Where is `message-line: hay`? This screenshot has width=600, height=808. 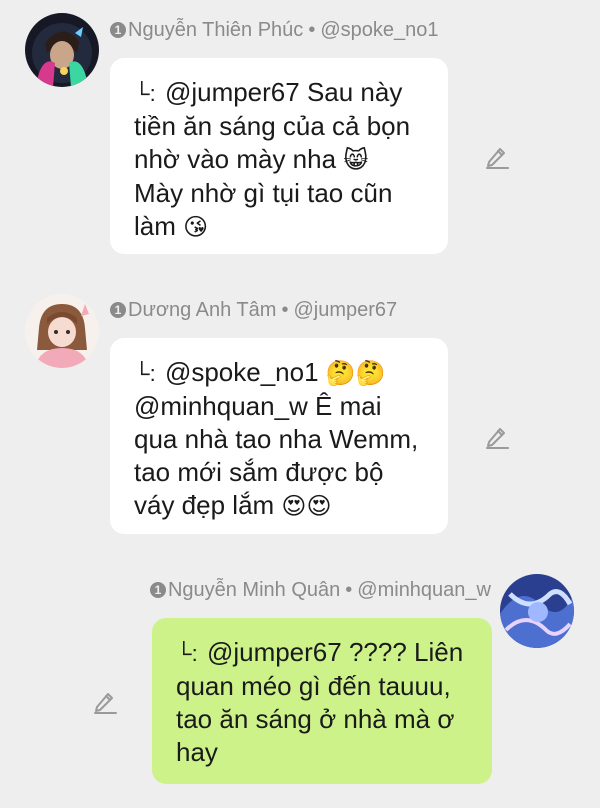
message-line: hay is located at coordinates (197, 752).